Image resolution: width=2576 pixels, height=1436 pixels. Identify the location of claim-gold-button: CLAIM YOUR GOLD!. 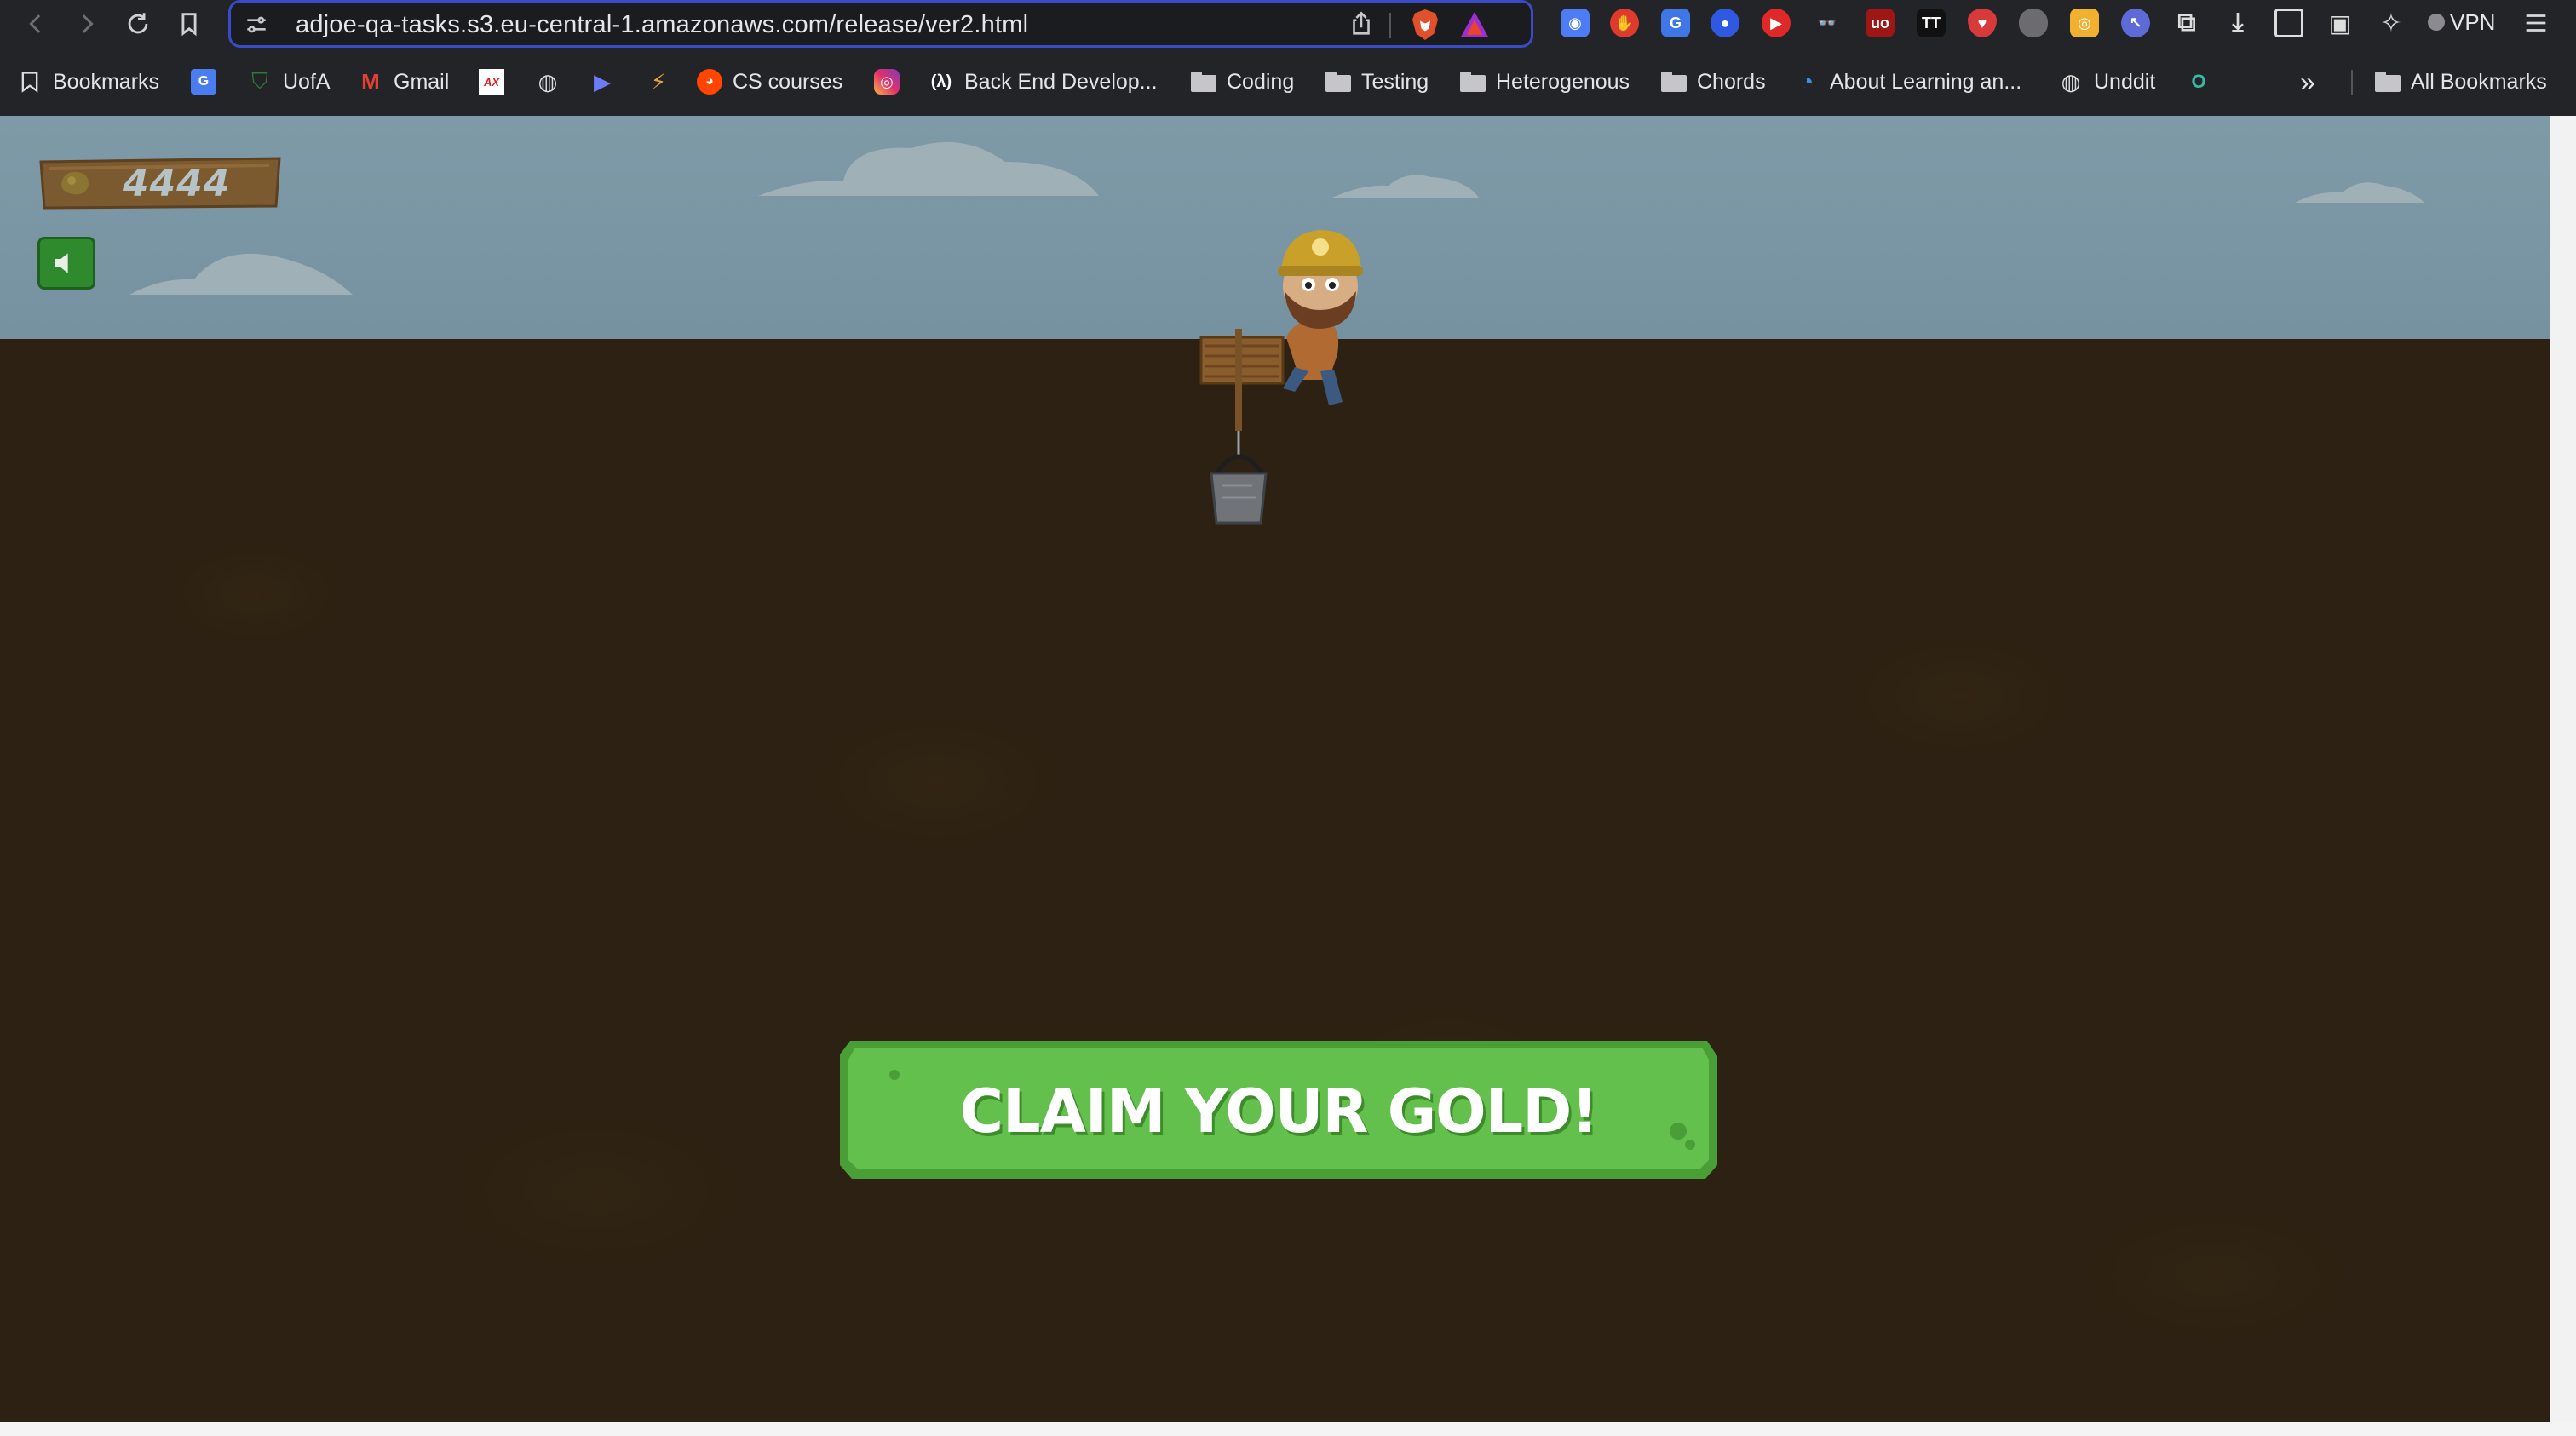
(1279, 1109).